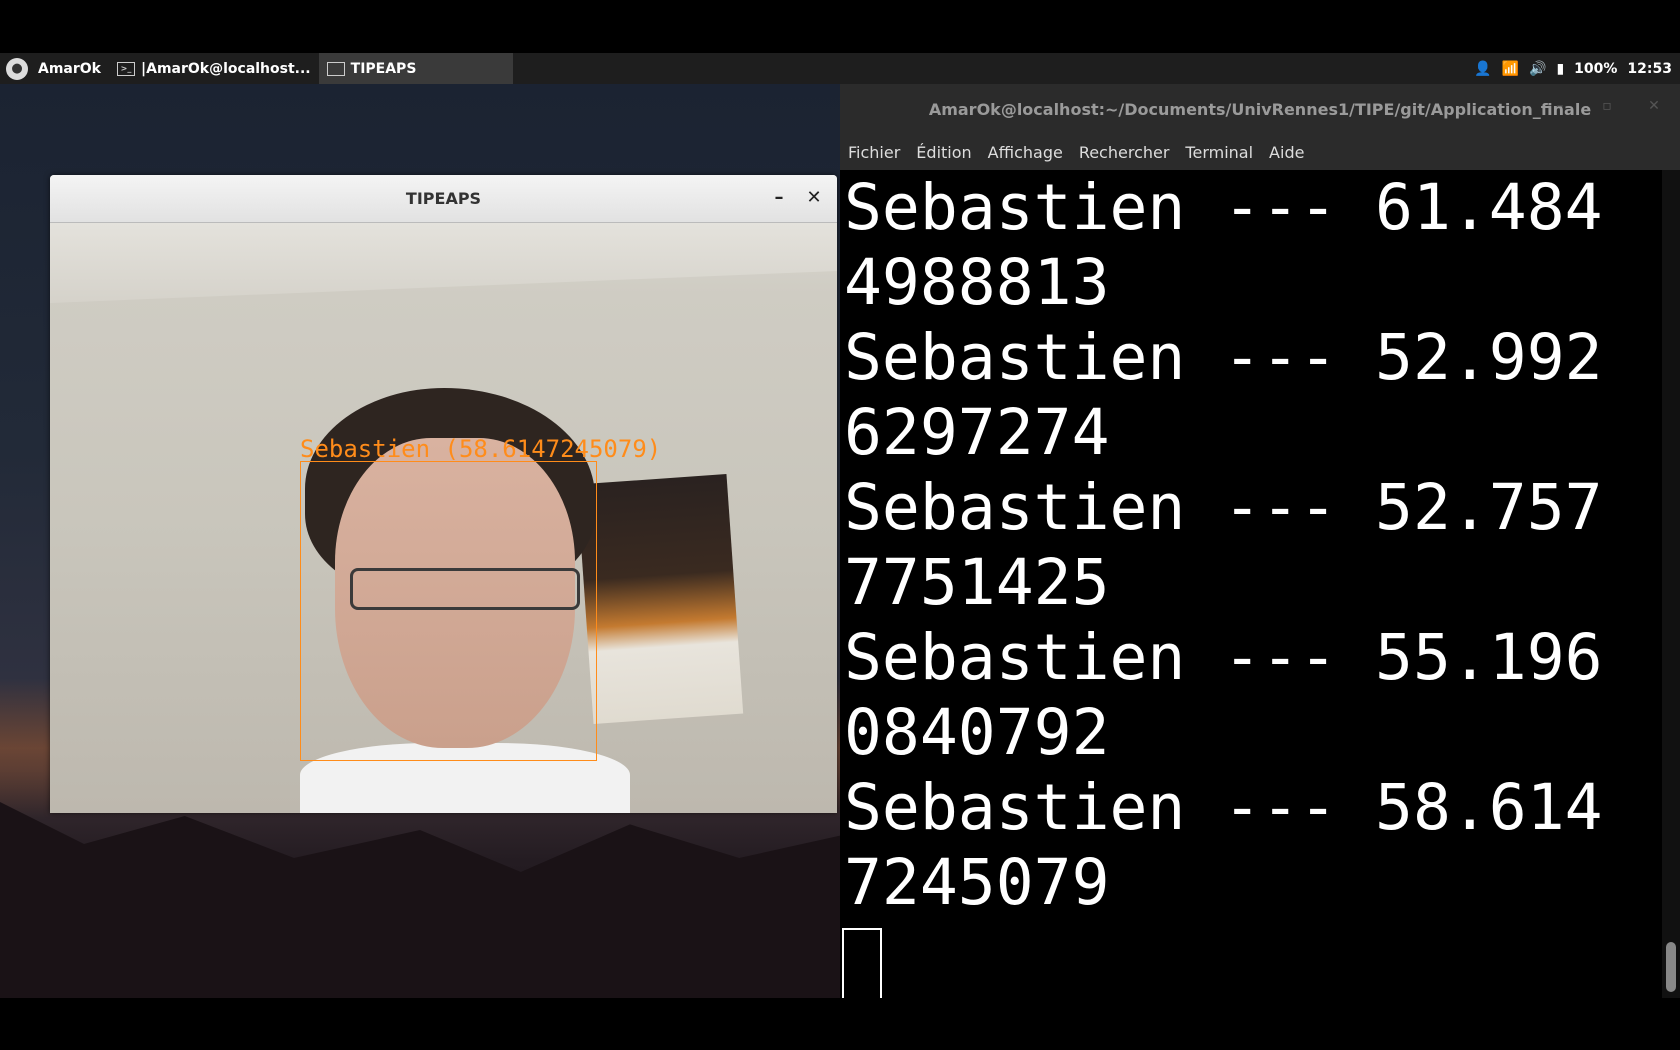  Describe the element at coordinates (1219, 152) in the screenshot. I see `menu-terminal: Terminal` at that location.